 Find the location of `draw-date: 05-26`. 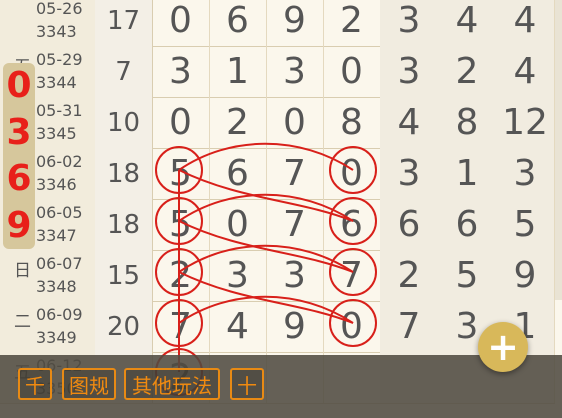

draw-date: 05-26 is located at coordinates (59, 9).